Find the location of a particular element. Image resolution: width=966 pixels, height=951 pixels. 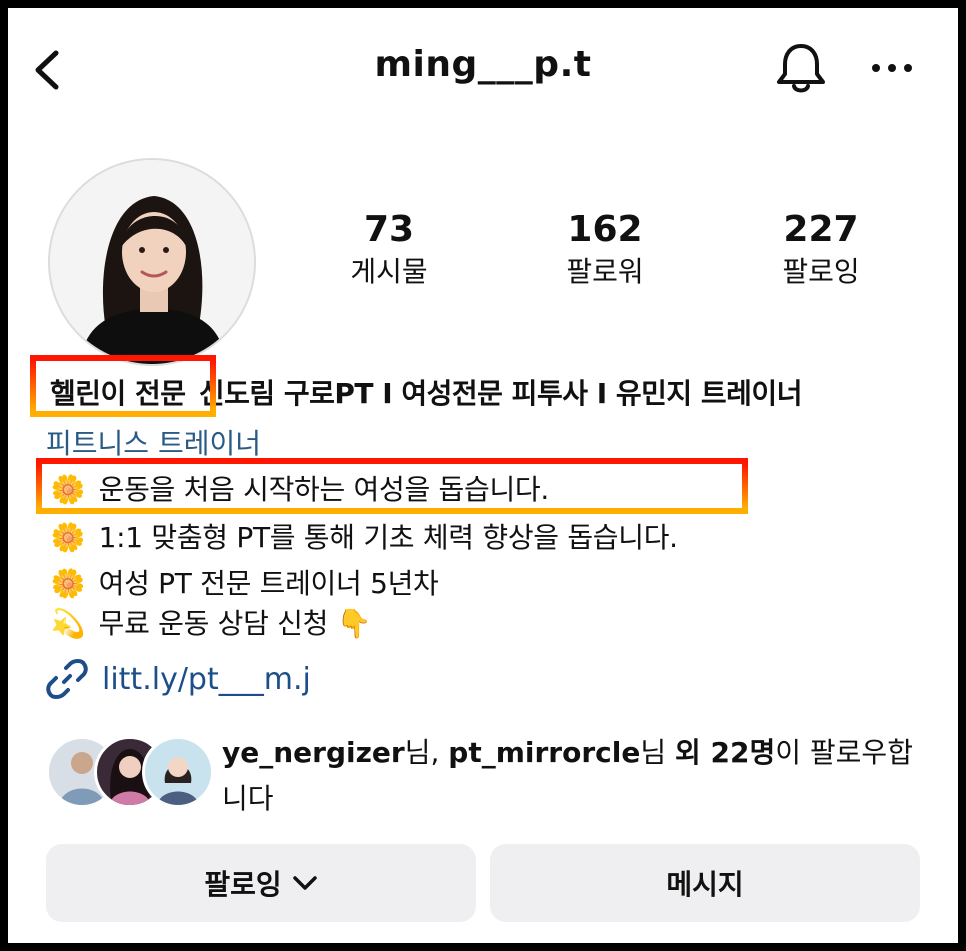

bio-line-3: 🌼 여성 PT 전문 트레이너 5년차 is located at coordinates (242, 582).